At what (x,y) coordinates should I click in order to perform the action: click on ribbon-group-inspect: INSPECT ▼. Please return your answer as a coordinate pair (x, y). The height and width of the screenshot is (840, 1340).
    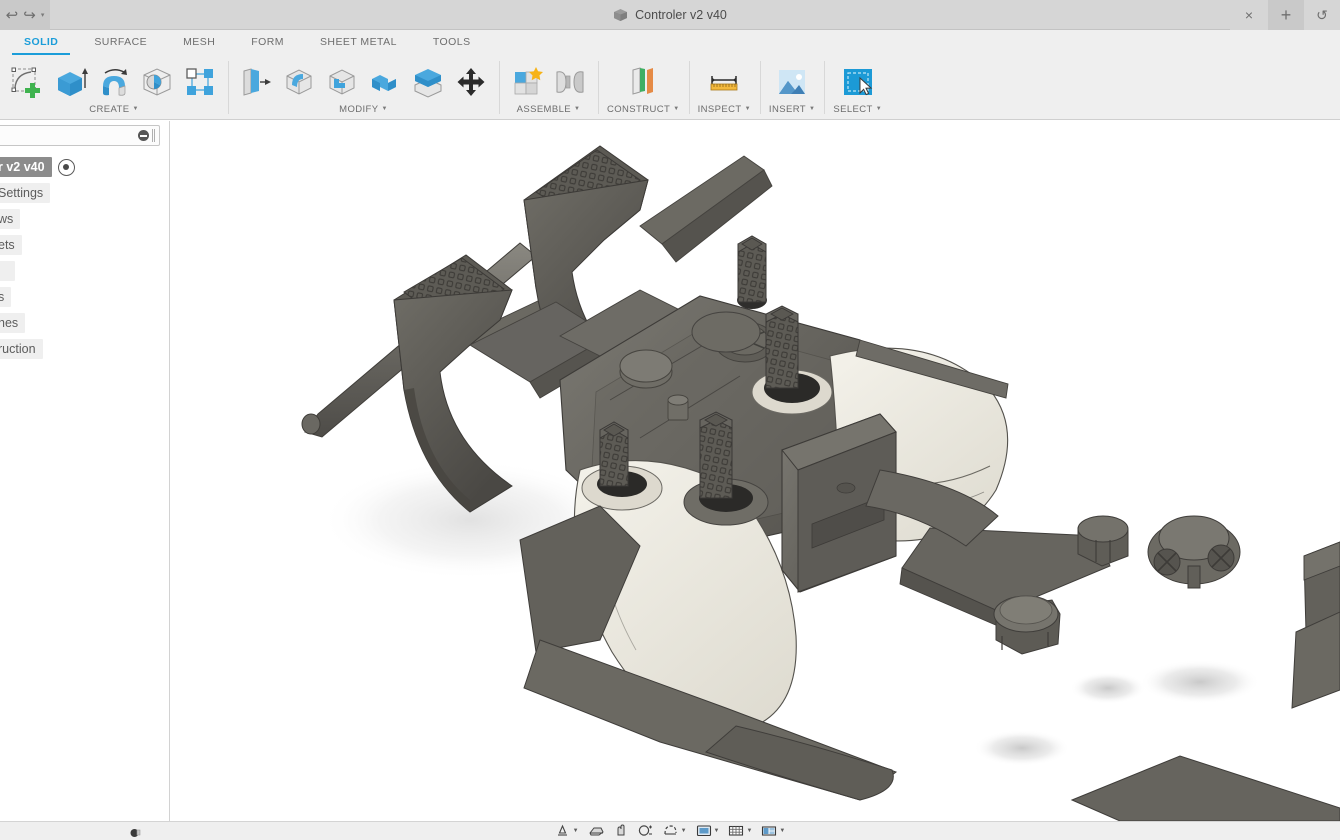
    Looking at the image, I should click on (724, 87).